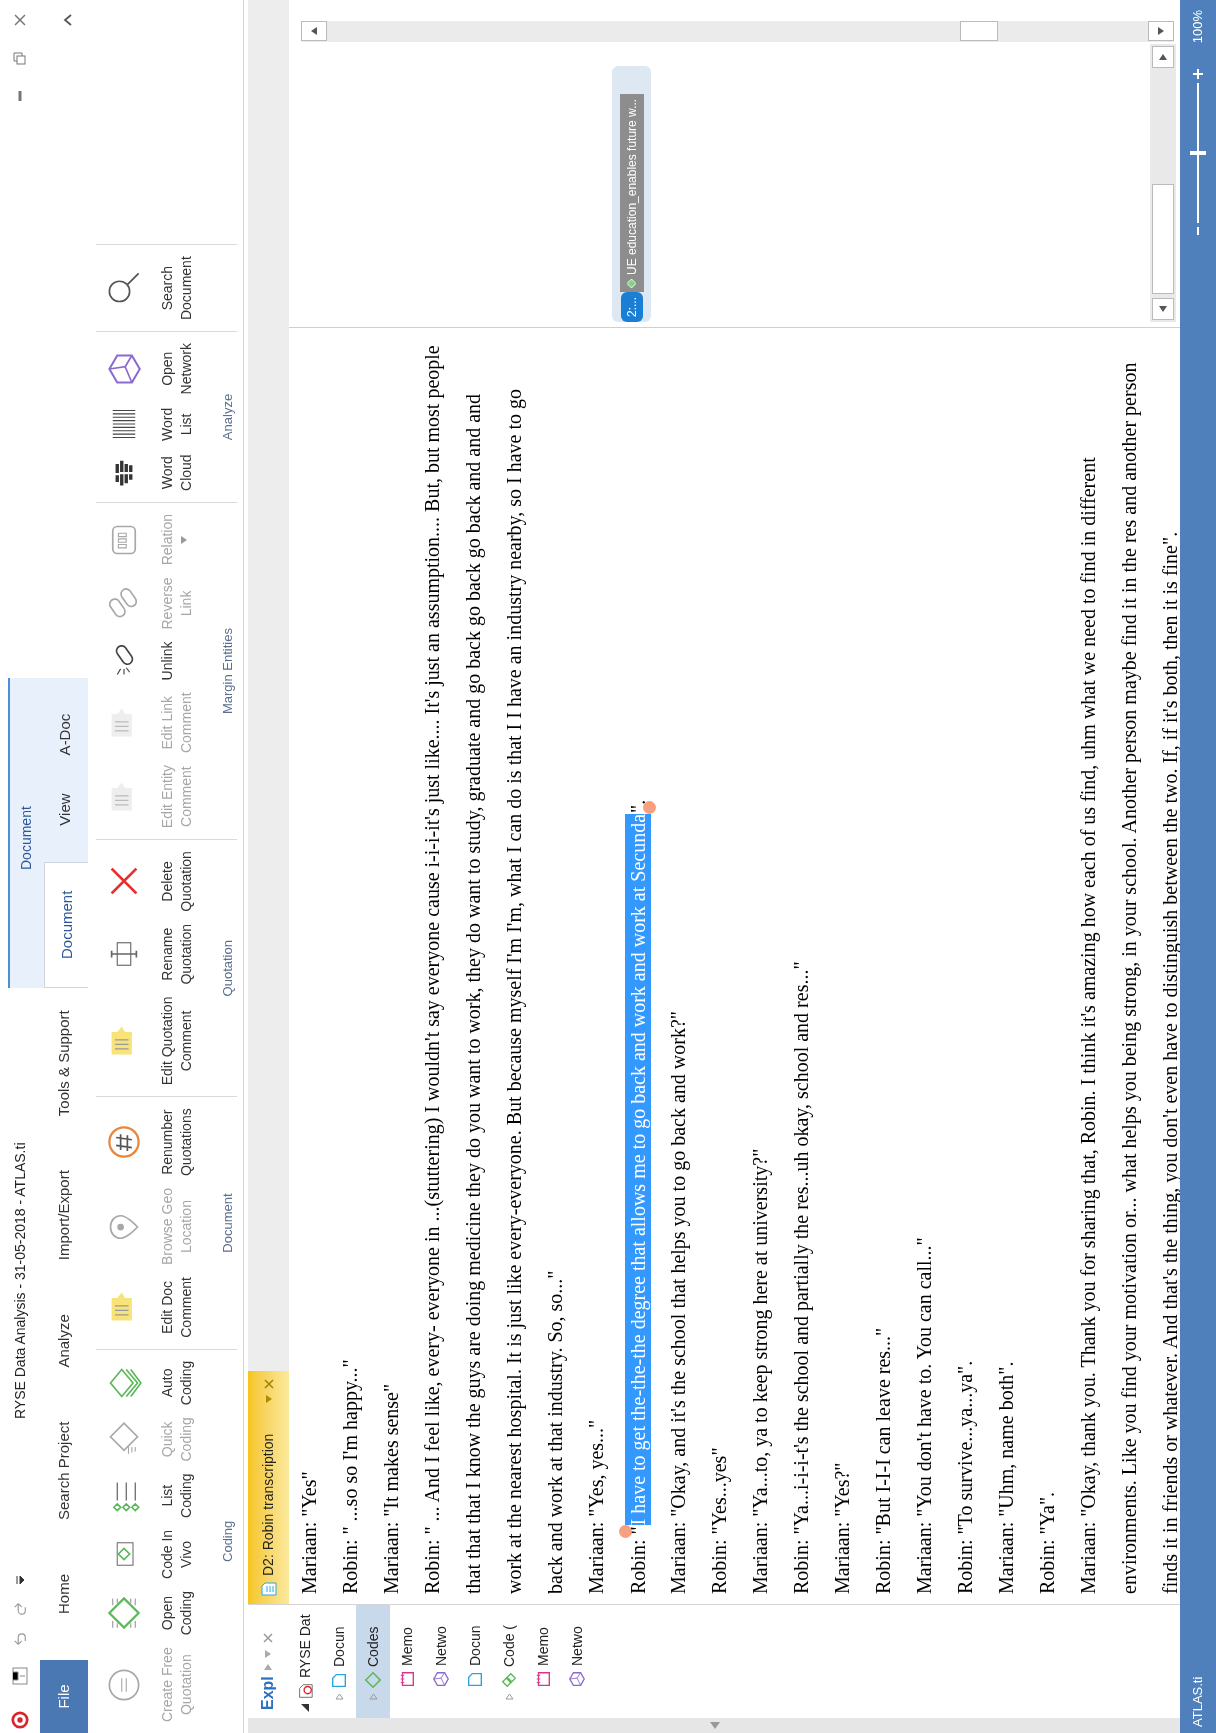 The image size is (1216, 1733). I want to click on transcript-paragraph: Mariaan: "Uhm, name both"., so click(1006, 1477).